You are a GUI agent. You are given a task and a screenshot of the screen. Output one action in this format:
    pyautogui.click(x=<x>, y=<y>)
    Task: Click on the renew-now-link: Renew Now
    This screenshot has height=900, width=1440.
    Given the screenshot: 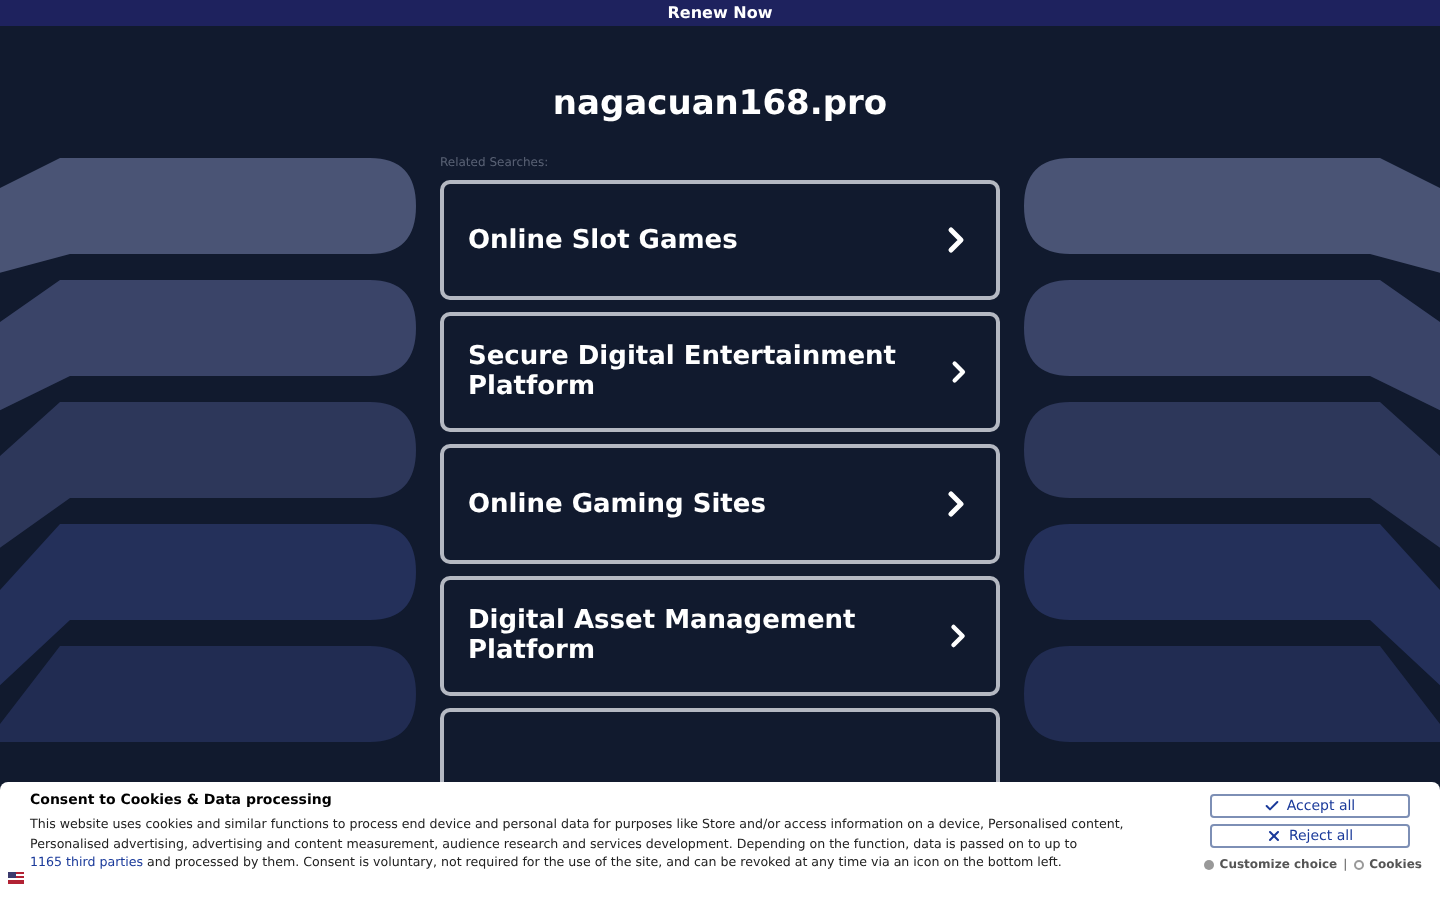 What is the action you would take?
    pyautogui.click(x=720, y=13)
    